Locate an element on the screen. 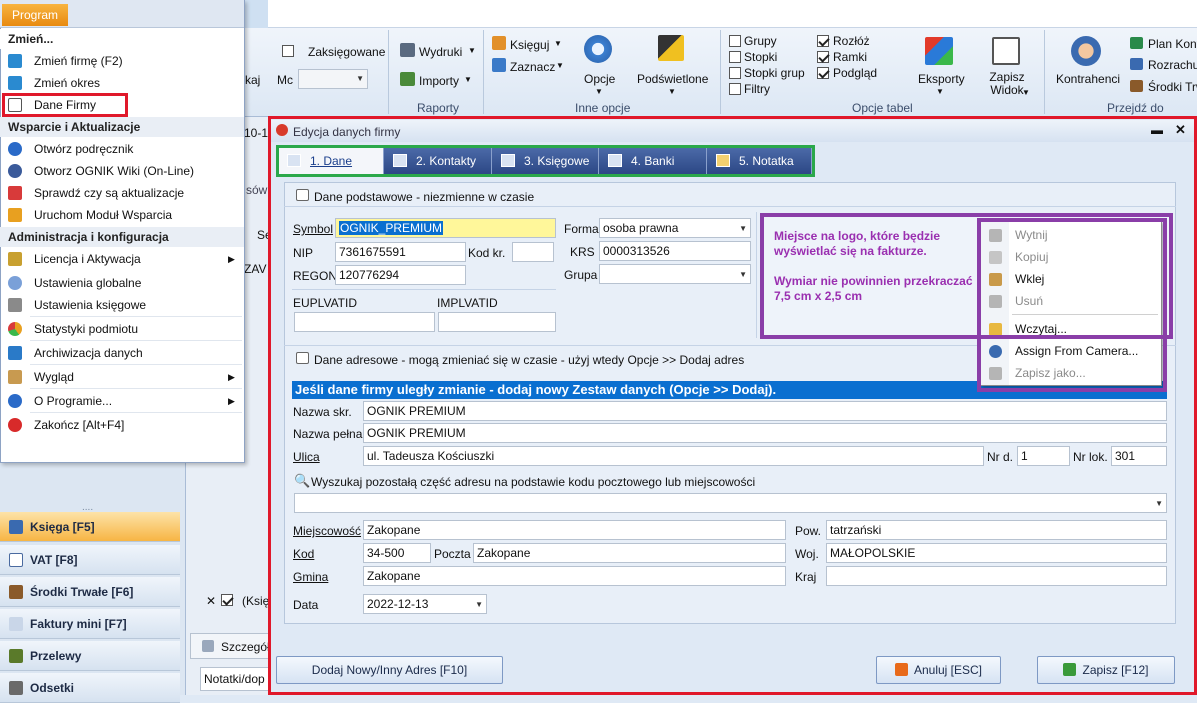 The image size is (1197, 703). menu-item-ustawienia-globalne: Ustawienia globalne is located at coordinates (122, 283).